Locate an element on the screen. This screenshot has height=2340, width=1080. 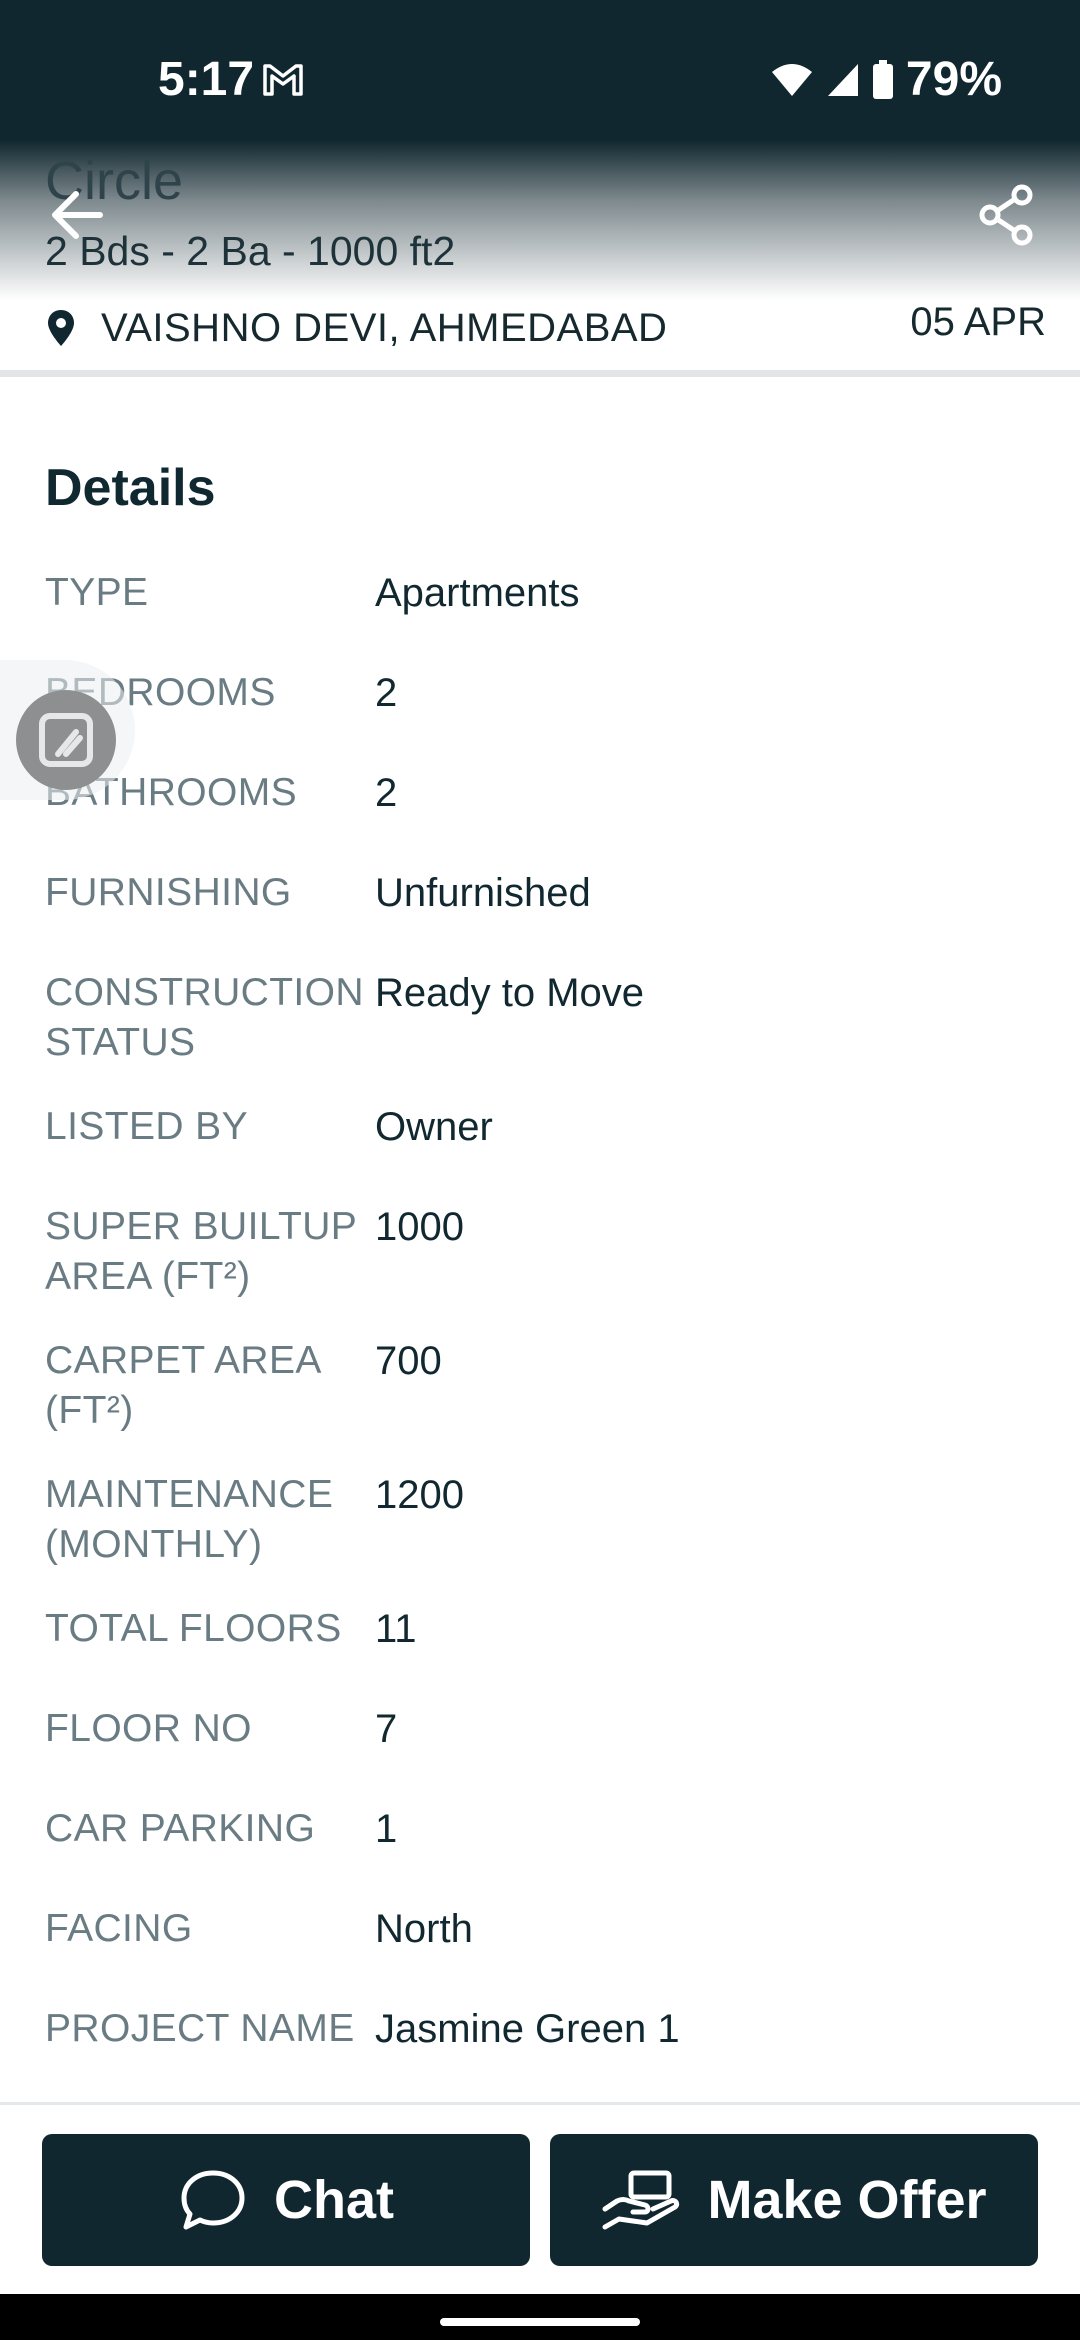
listing-date: 05 APR is located at coordinates (978, 322).